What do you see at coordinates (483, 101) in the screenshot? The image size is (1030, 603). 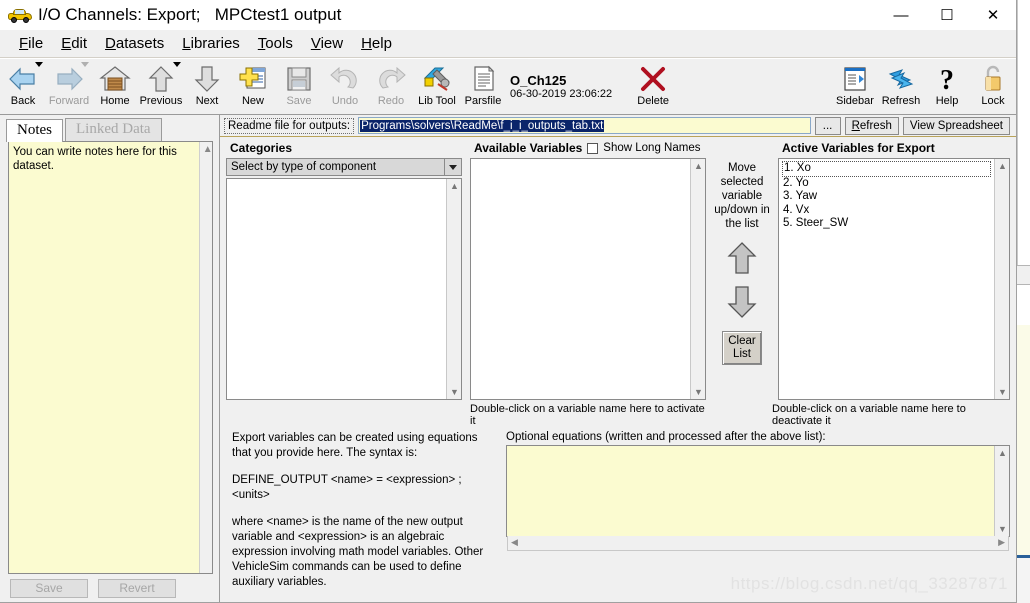 I see `toolbar-label-parsfile: Parsfile` at bounding box center [483, 101].